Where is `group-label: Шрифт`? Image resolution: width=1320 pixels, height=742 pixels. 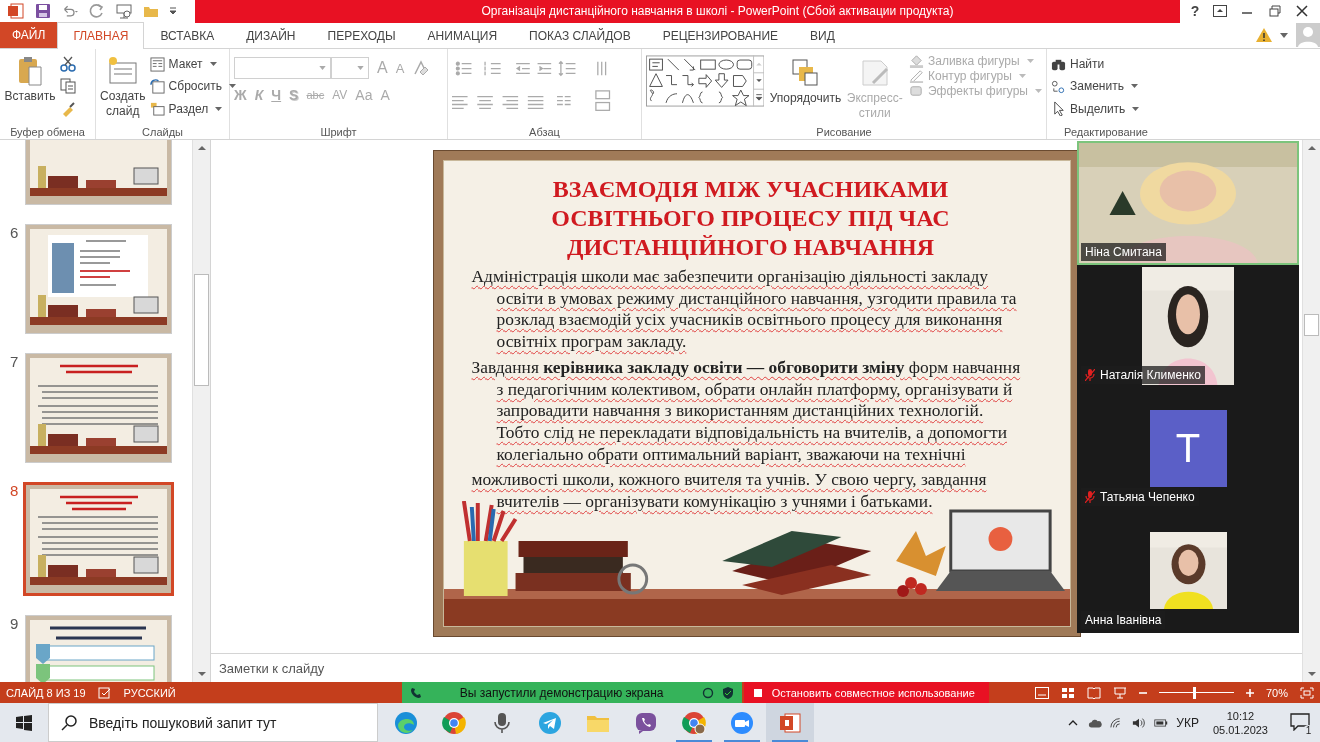 group-label: Шрифт is located at coordinates (338, 132).